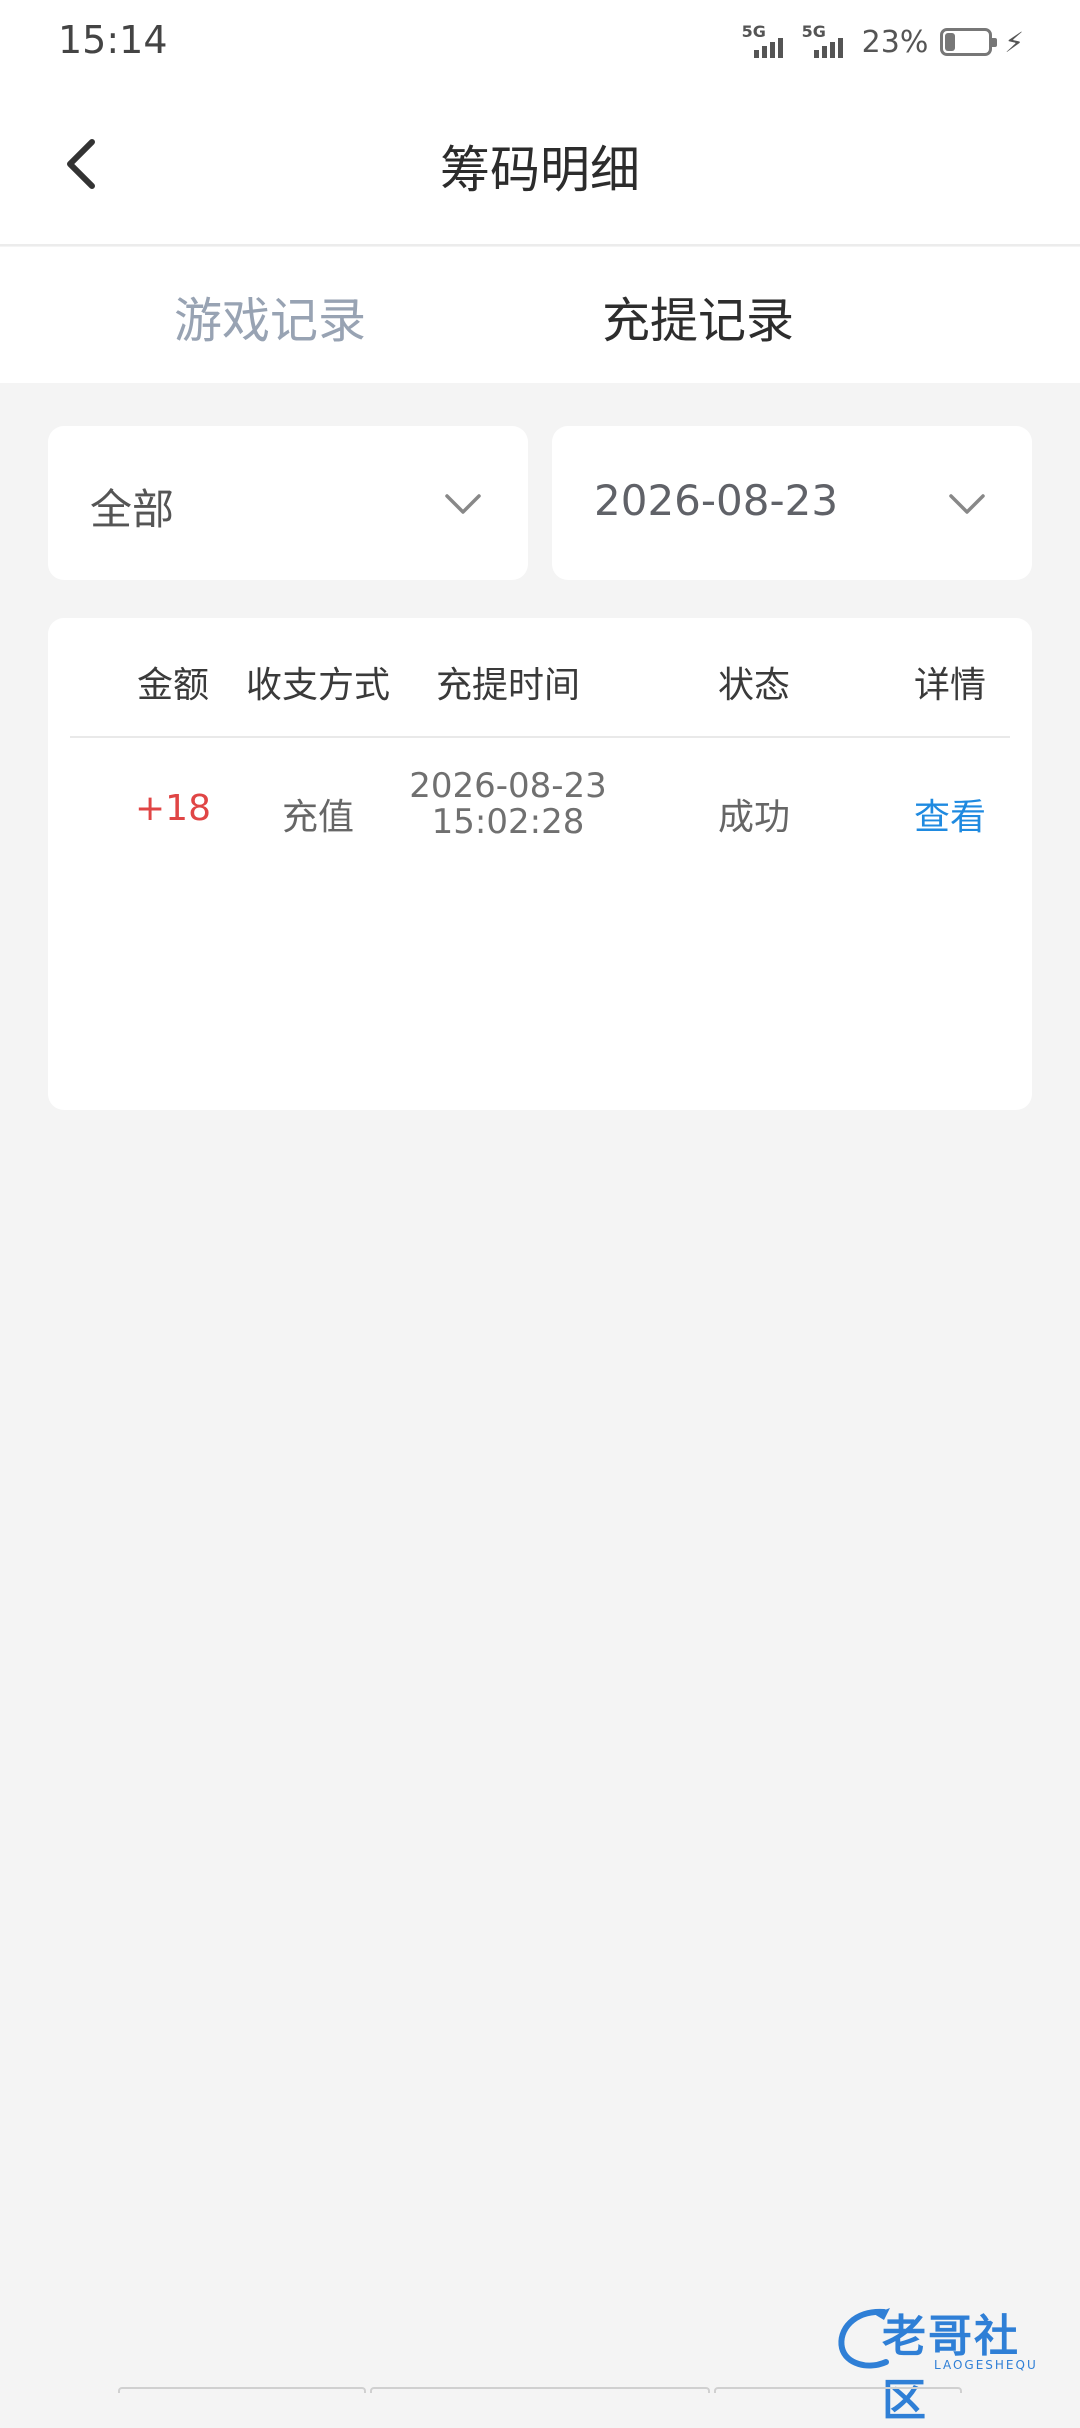  What do you see at coordinates (508, 786) in the screenshot?
I see `row-date: 2026-08-23` at bounding box center [508, 786].